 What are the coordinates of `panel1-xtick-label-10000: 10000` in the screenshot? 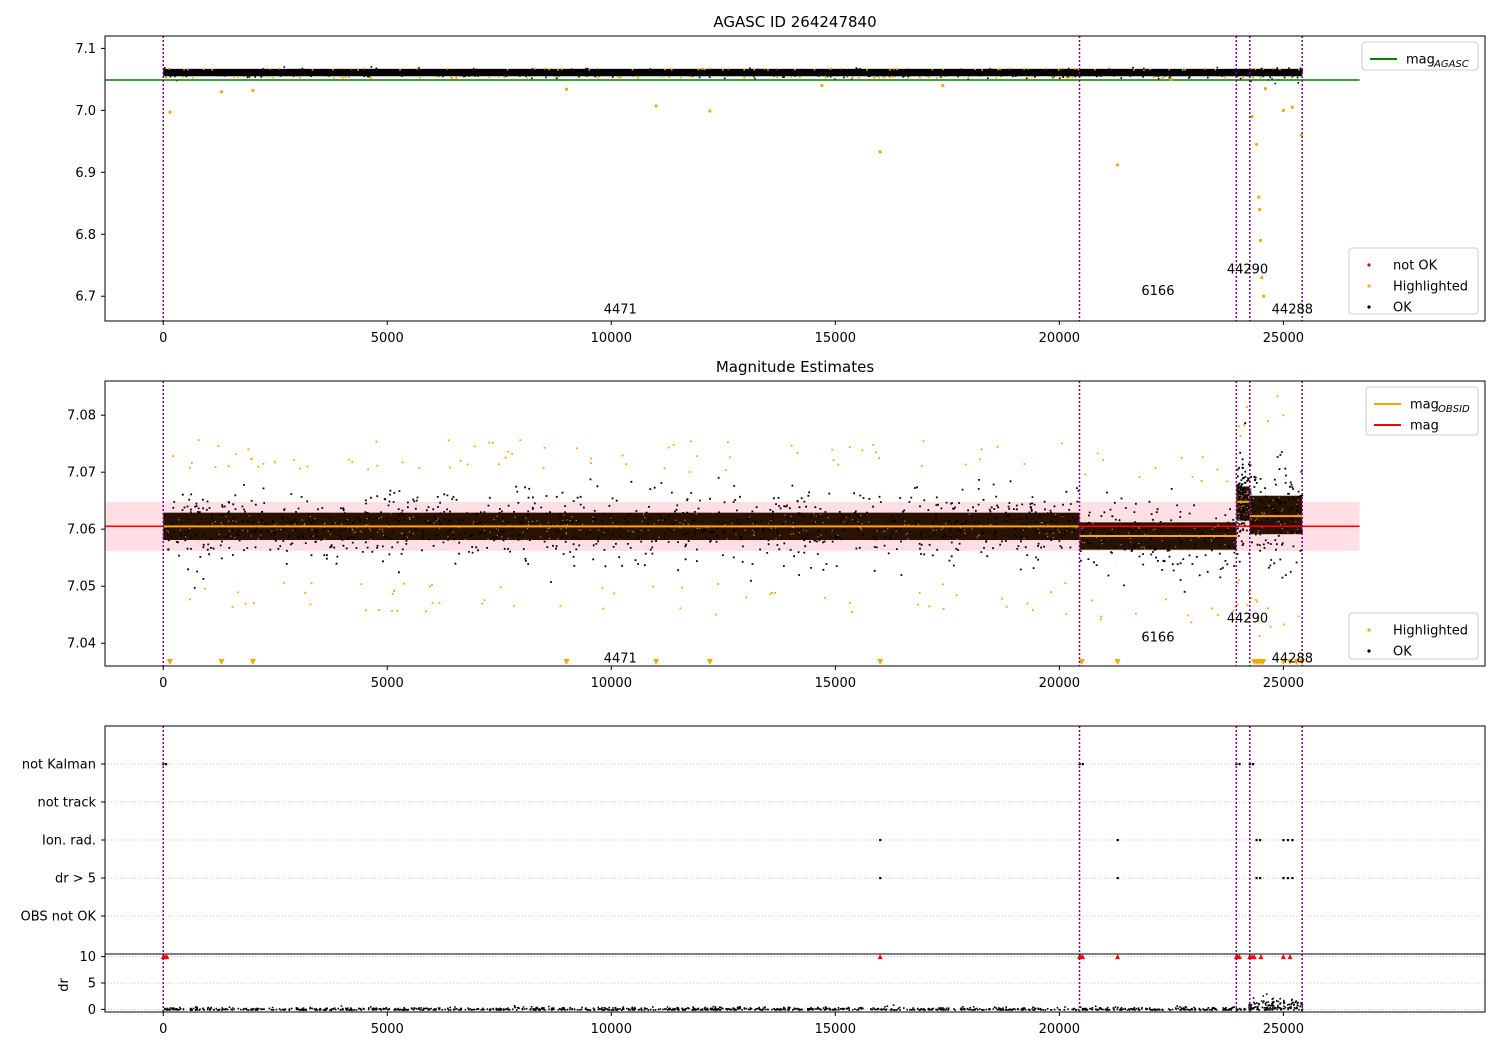 It's located at (611, 338).